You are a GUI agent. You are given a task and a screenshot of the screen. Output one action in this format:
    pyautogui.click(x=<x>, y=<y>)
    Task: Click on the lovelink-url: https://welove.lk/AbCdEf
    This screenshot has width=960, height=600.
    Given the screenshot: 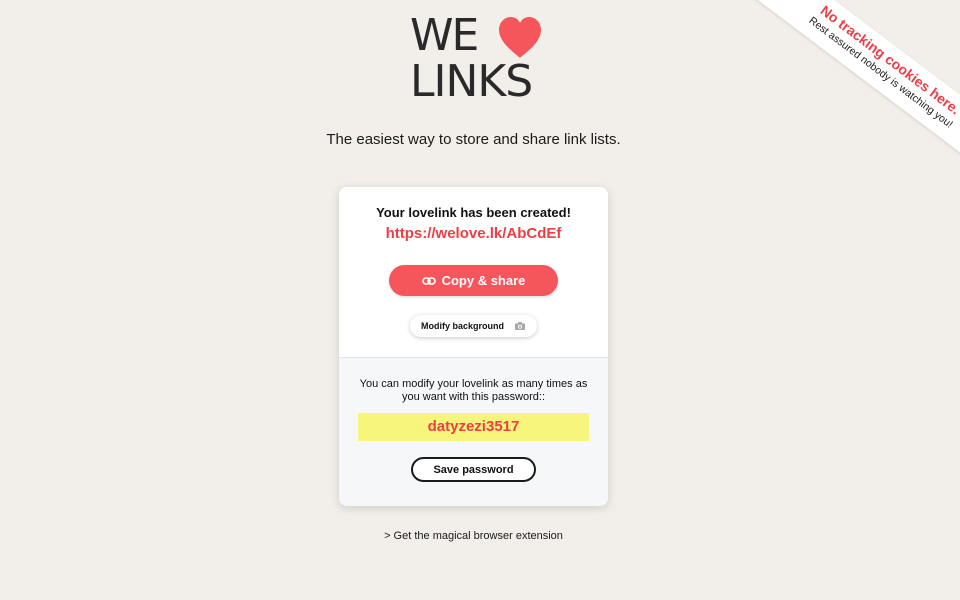 What is the action you would take?
    pyautogui.click(x=473, y=233)
    